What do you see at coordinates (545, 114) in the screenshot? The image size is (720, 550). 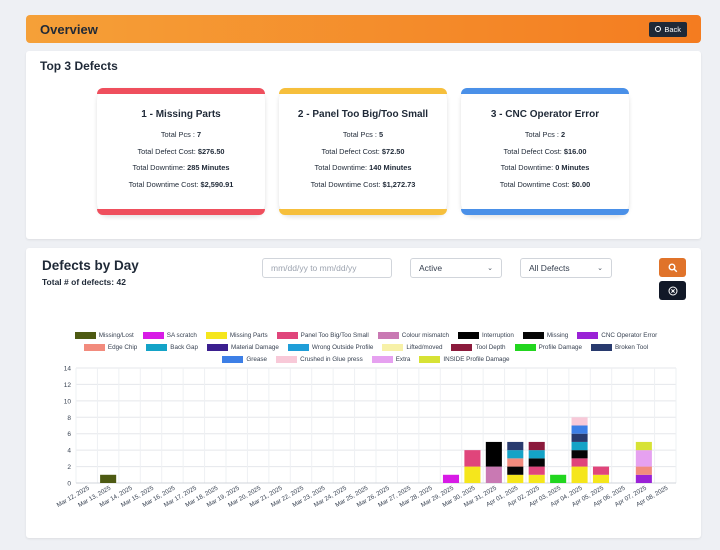 I see `defect-card-title: 3 - CNC Operator Error` at bounding box center [545, 114].